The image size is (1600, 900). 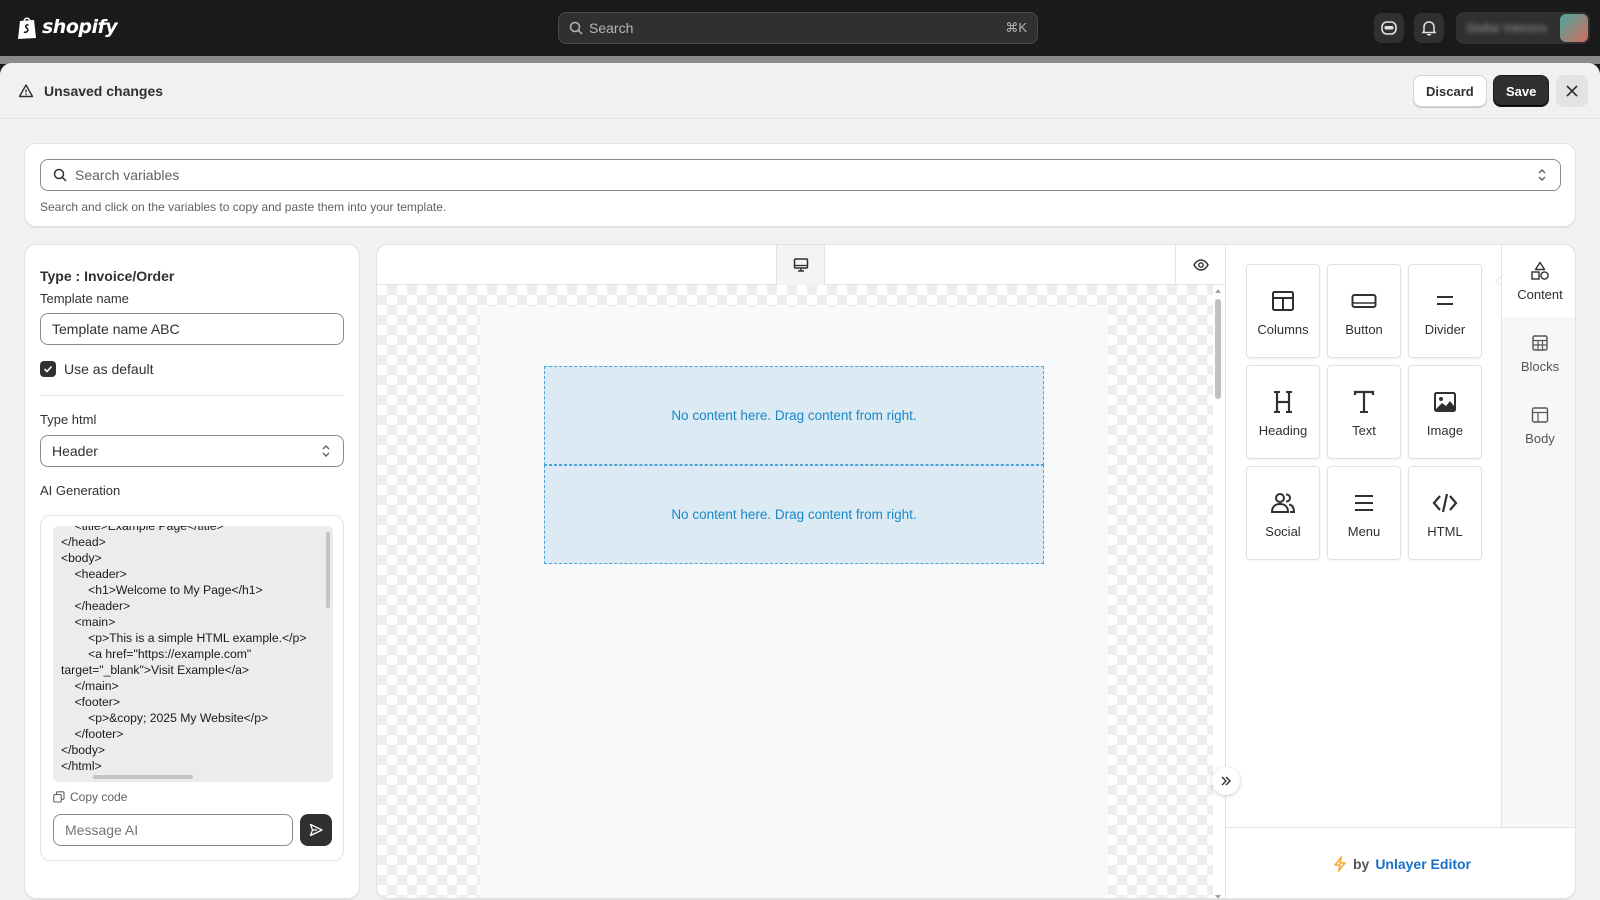 What do you see at coordinates (1226, 781) in the screenshot?
I see `collapse-panel-button` at bounding box center [1226, 781].